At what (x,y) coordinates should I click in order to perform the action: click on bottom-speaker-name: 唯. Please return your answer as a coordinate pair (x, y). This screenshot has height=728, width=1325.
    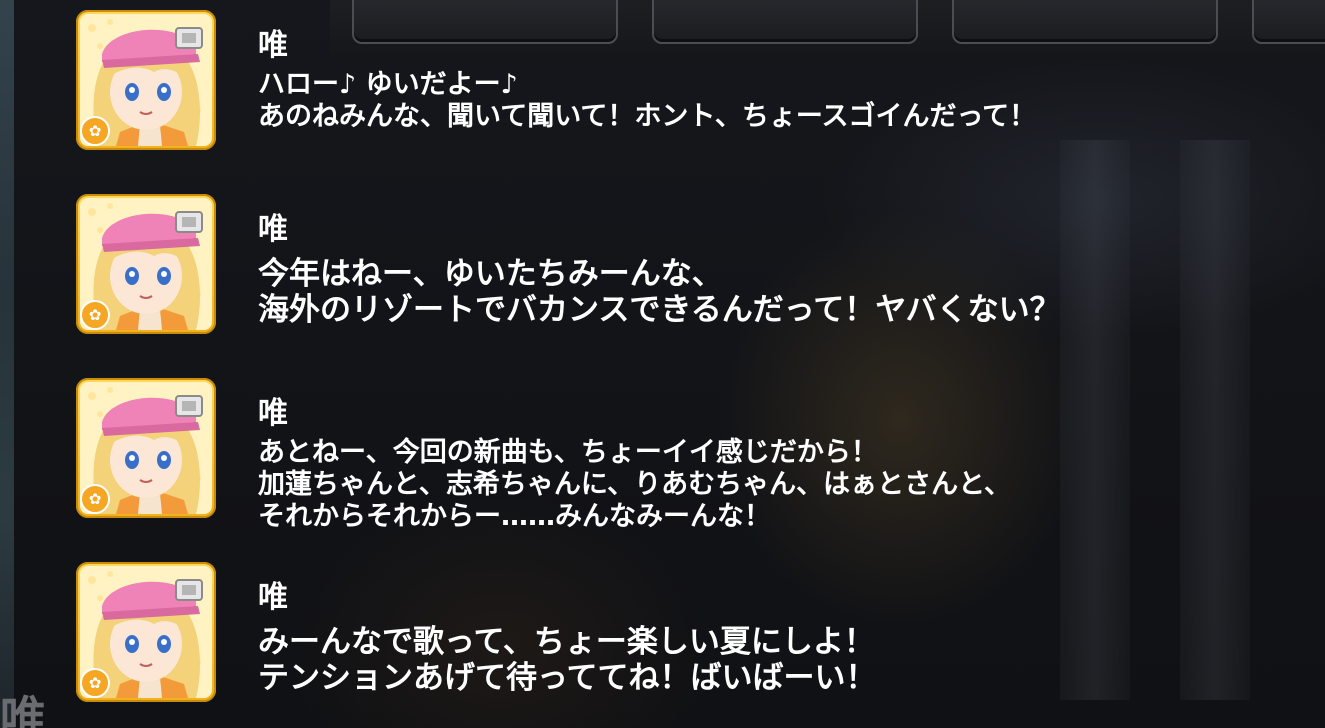
    Looking at the image, I should click on (23, 709).